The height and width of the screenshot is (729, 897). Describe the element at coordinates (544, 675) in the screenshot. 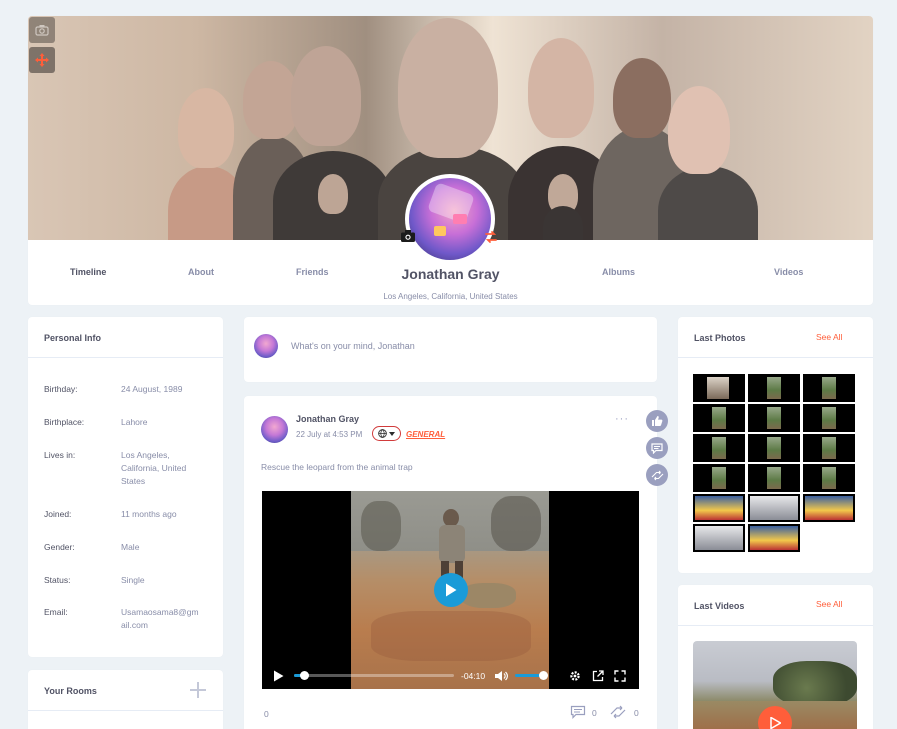

I see `volume-handle` at that location.